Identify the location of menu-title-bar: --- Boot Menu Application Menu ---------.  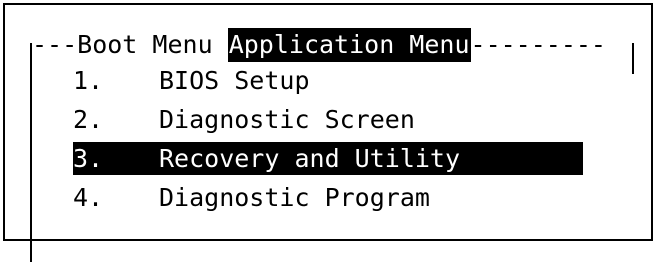
(319, 45).